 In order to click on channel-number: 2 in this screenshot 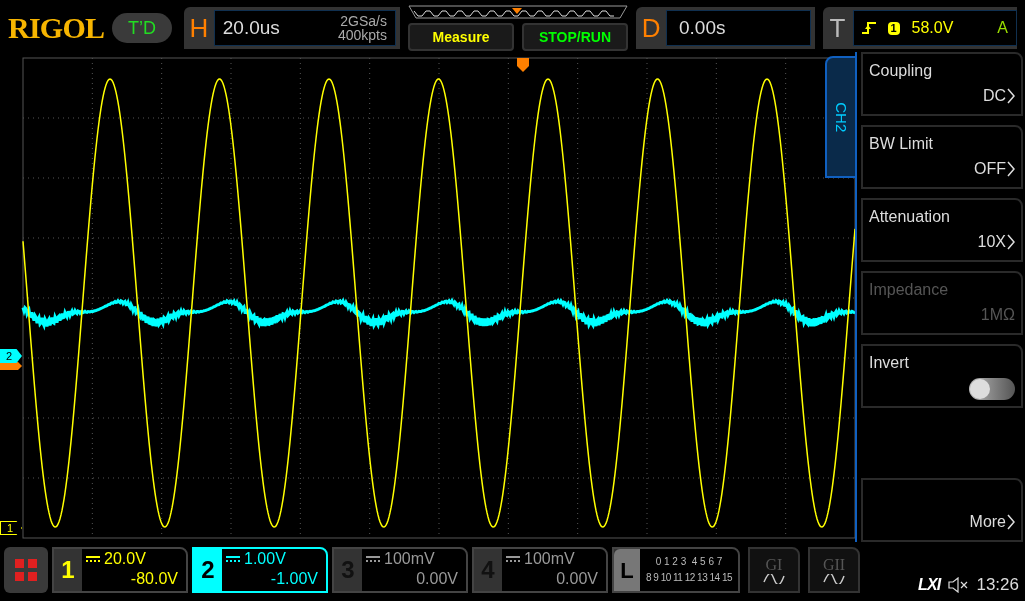, I will do `click(208, 570)`.